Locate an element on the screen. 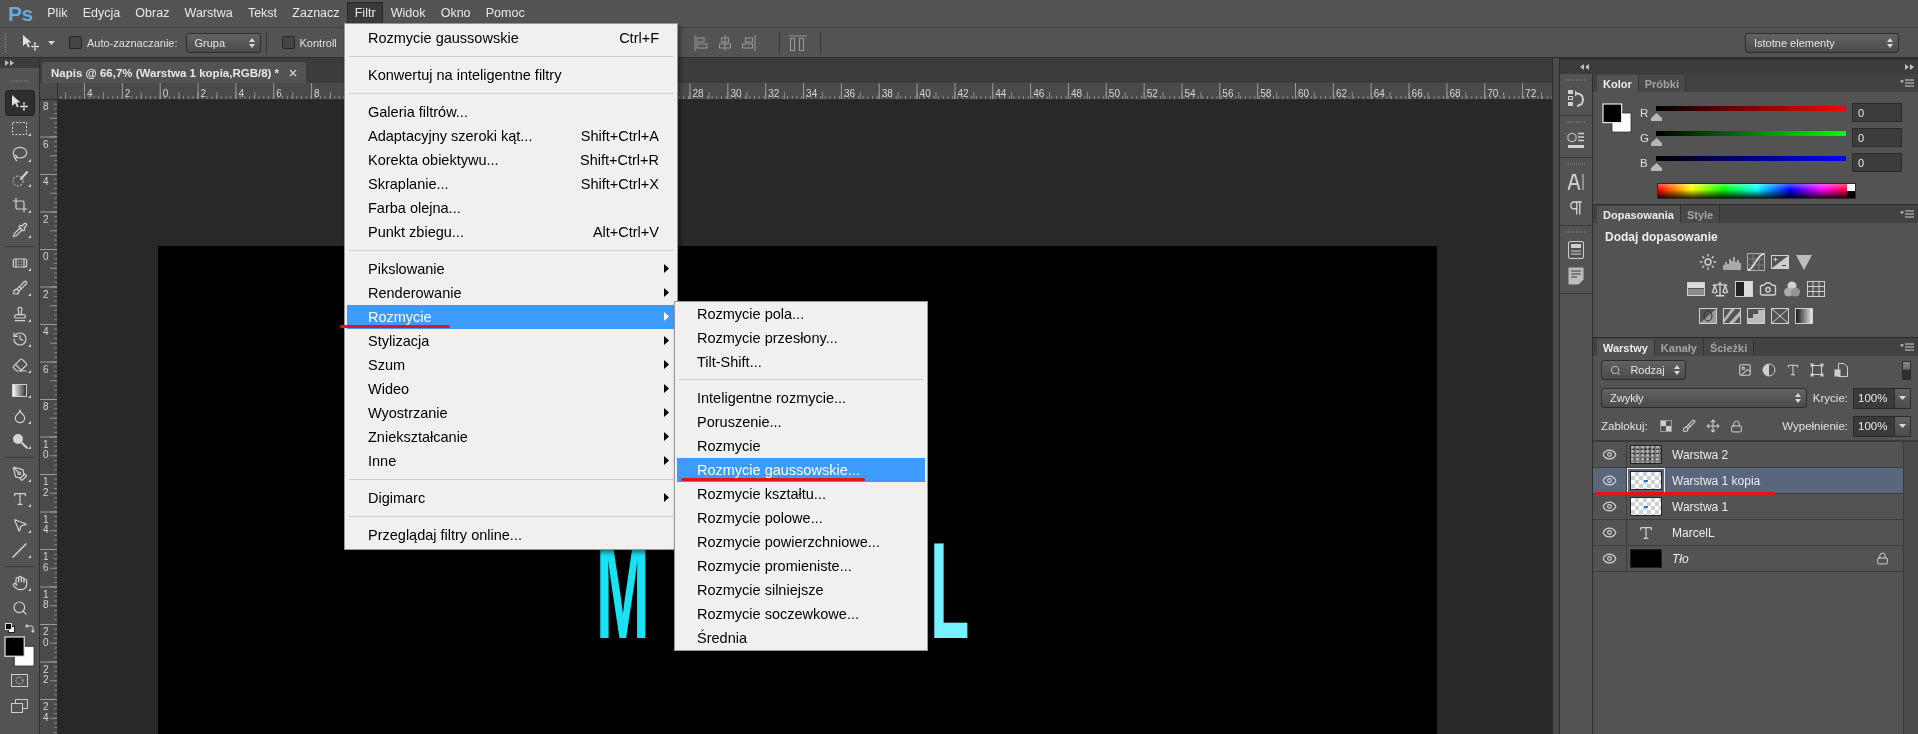 This screenshot has height=734, width=1918. document-tab: Napis @ 66,7% (Warstwa 1 kopia,RGB/8) * is located at coordinates (174, 72).